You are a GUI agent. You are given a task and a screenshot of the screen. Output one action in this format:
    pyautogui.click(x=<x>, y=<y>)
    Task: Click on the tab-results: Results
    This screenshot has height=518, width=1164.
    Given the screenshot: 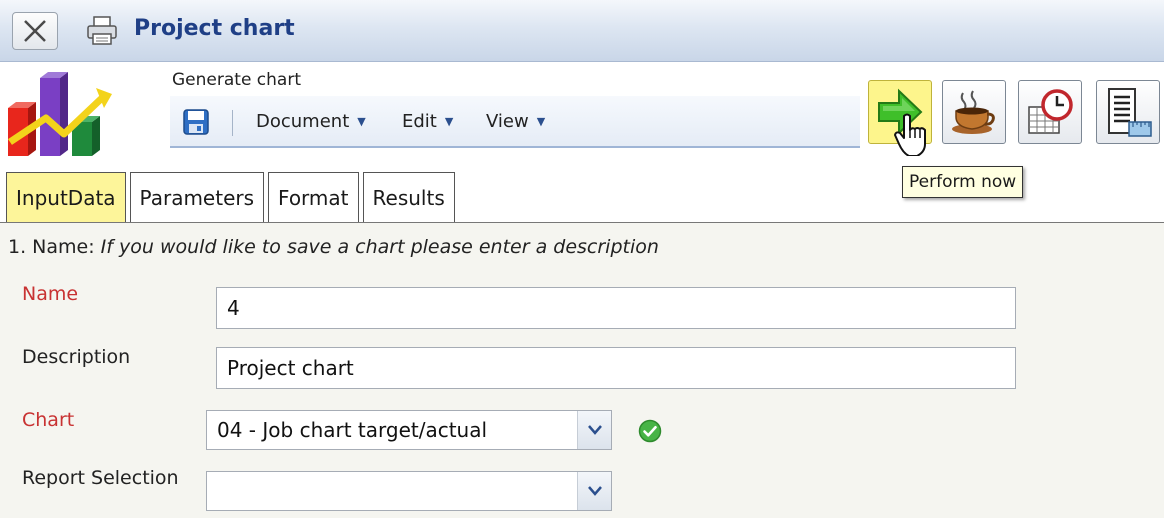 What is the action you would take?
    pyautogui.click(x=408, y=197)
    